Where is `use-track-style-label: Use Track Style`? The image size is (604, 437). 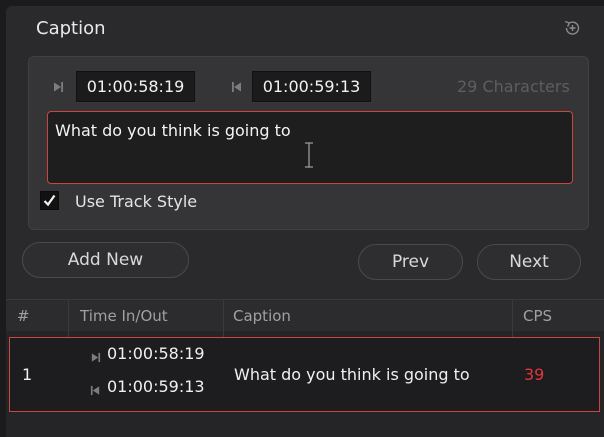 use-track-style-label: Use Track Style is located at coordinates (136, 201).